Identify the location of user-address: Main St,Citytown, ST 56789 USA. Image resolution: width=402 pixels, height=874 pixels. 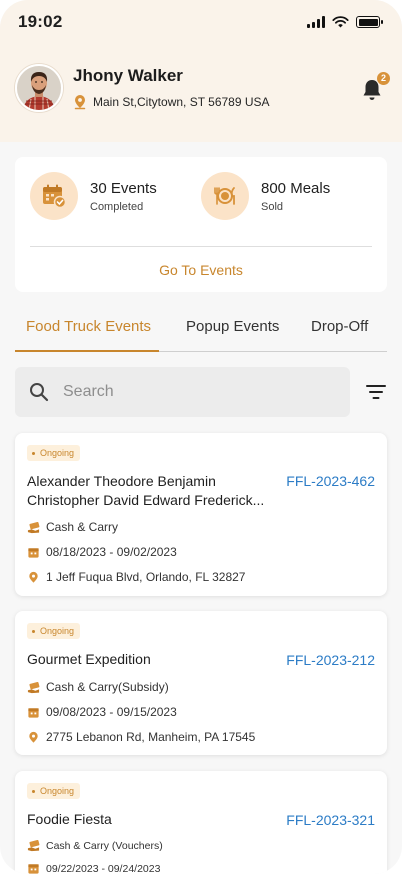
(181, 102).